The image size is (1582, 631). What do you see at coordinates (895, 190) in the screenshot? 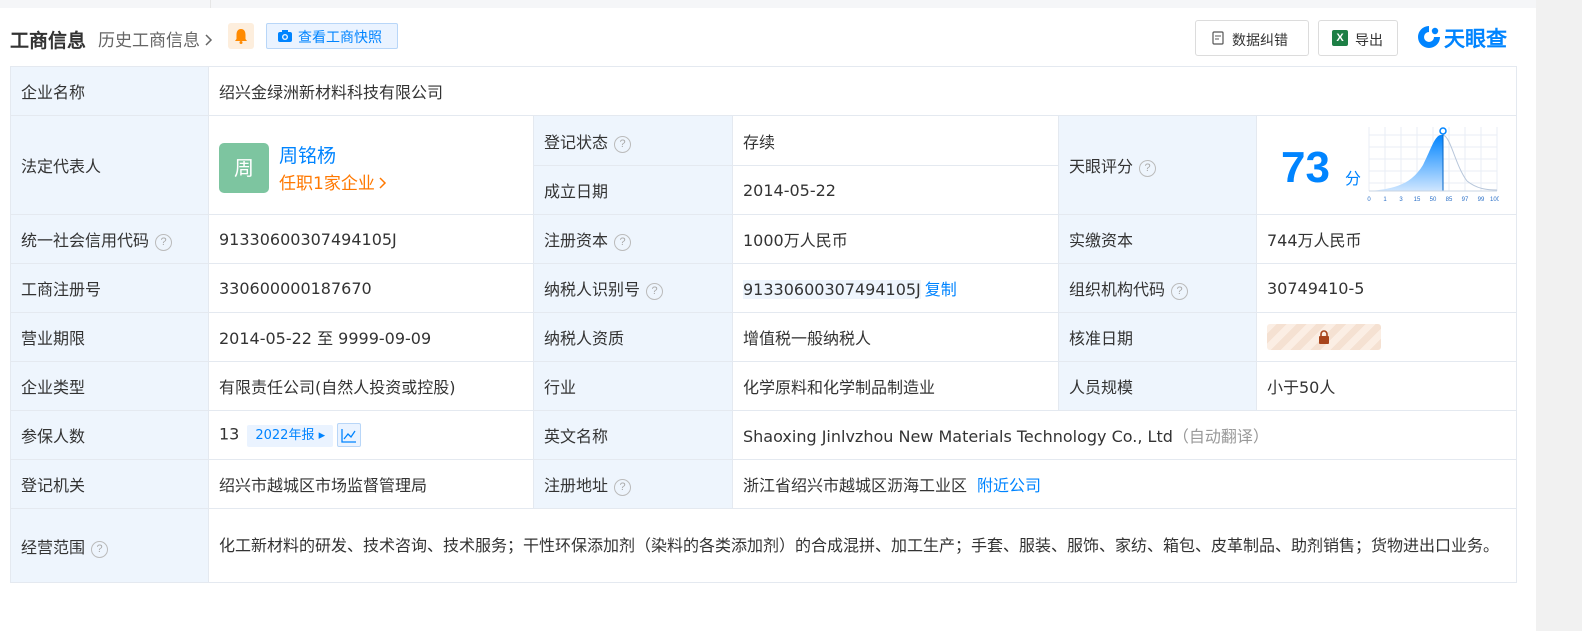
I see `founded-value: 2014-05-22` at bounding box center [895, 190].